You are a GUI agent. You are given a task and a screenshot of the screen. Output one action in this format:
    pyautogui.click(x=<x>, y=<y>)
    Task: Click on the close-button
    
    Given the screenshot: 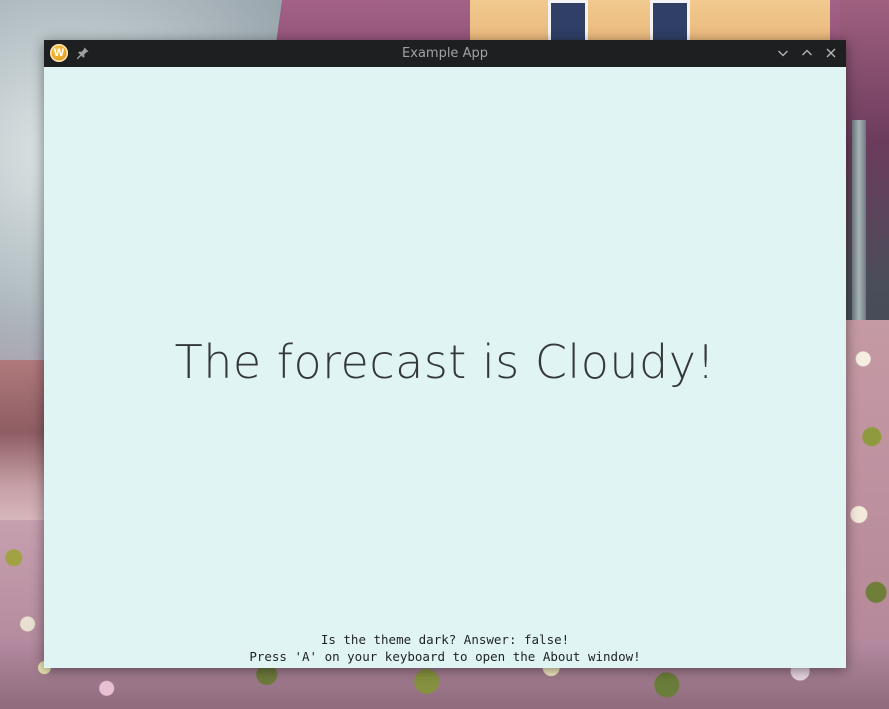 What is the action you would take?
    pyautogui.click(x=831, y=53)
    